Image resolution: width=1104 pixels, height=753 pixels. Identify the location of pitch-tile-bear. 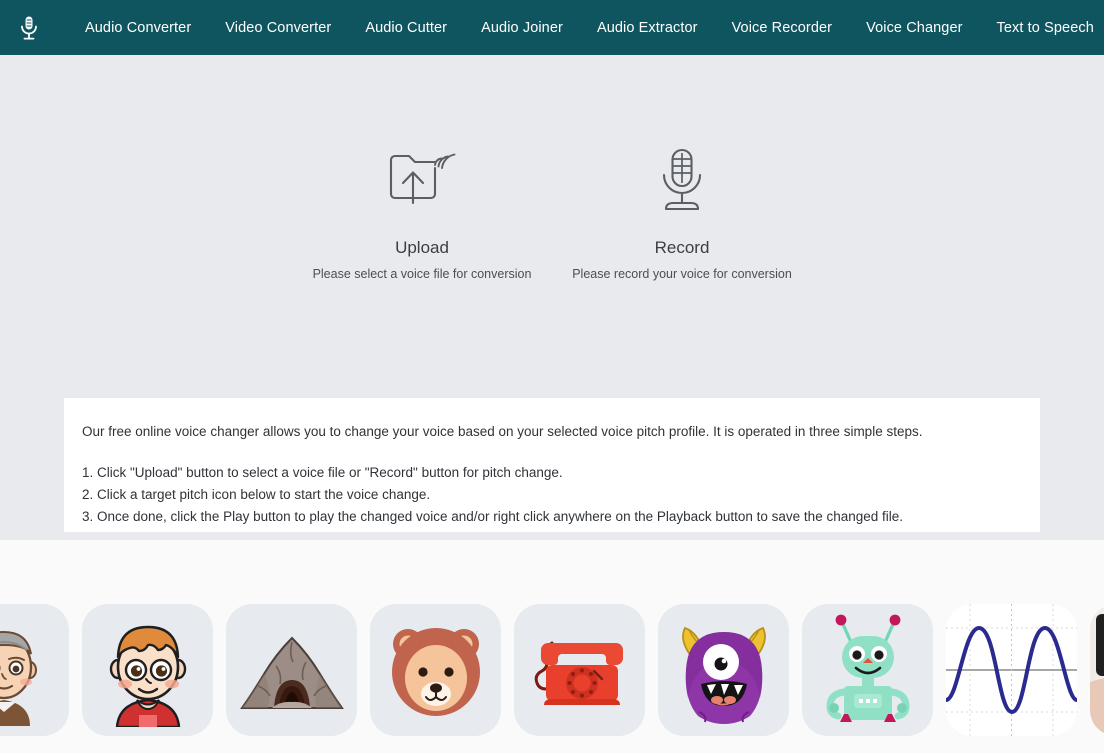
(435, 670).